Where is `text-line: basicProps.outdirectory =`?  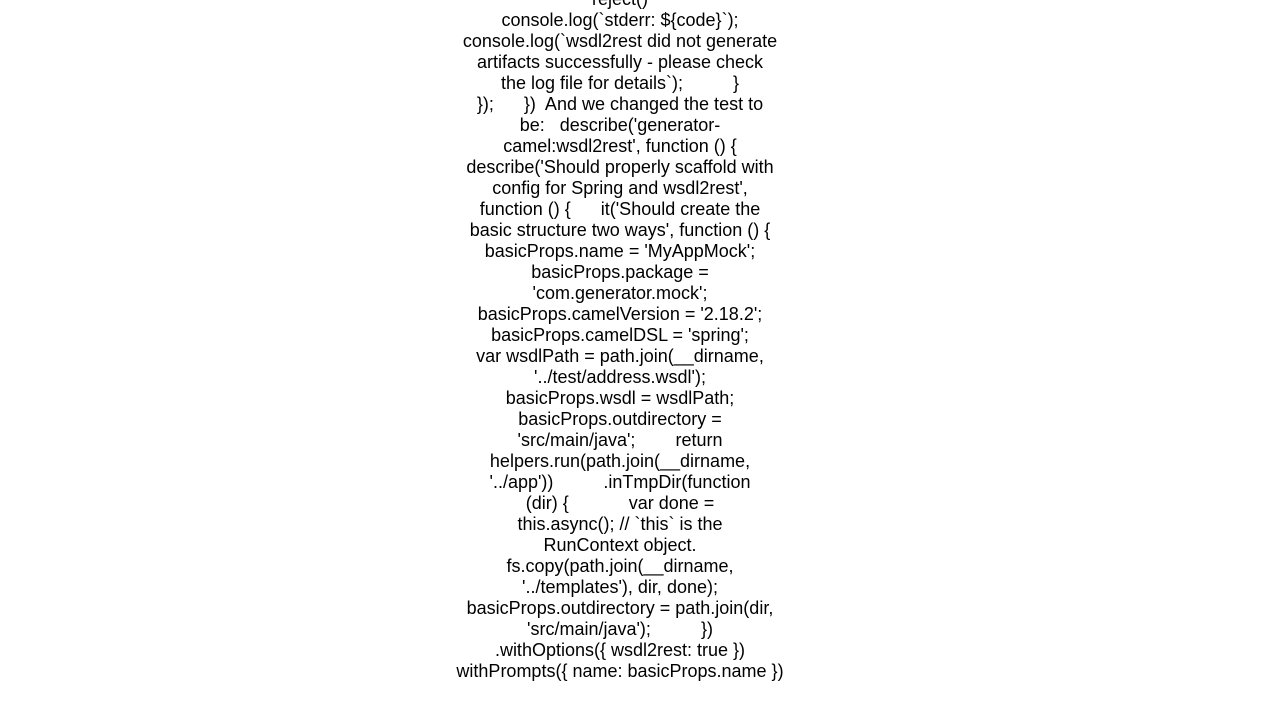
text-line: basicProps.outdirectory = is located at coordinates (620, 419).